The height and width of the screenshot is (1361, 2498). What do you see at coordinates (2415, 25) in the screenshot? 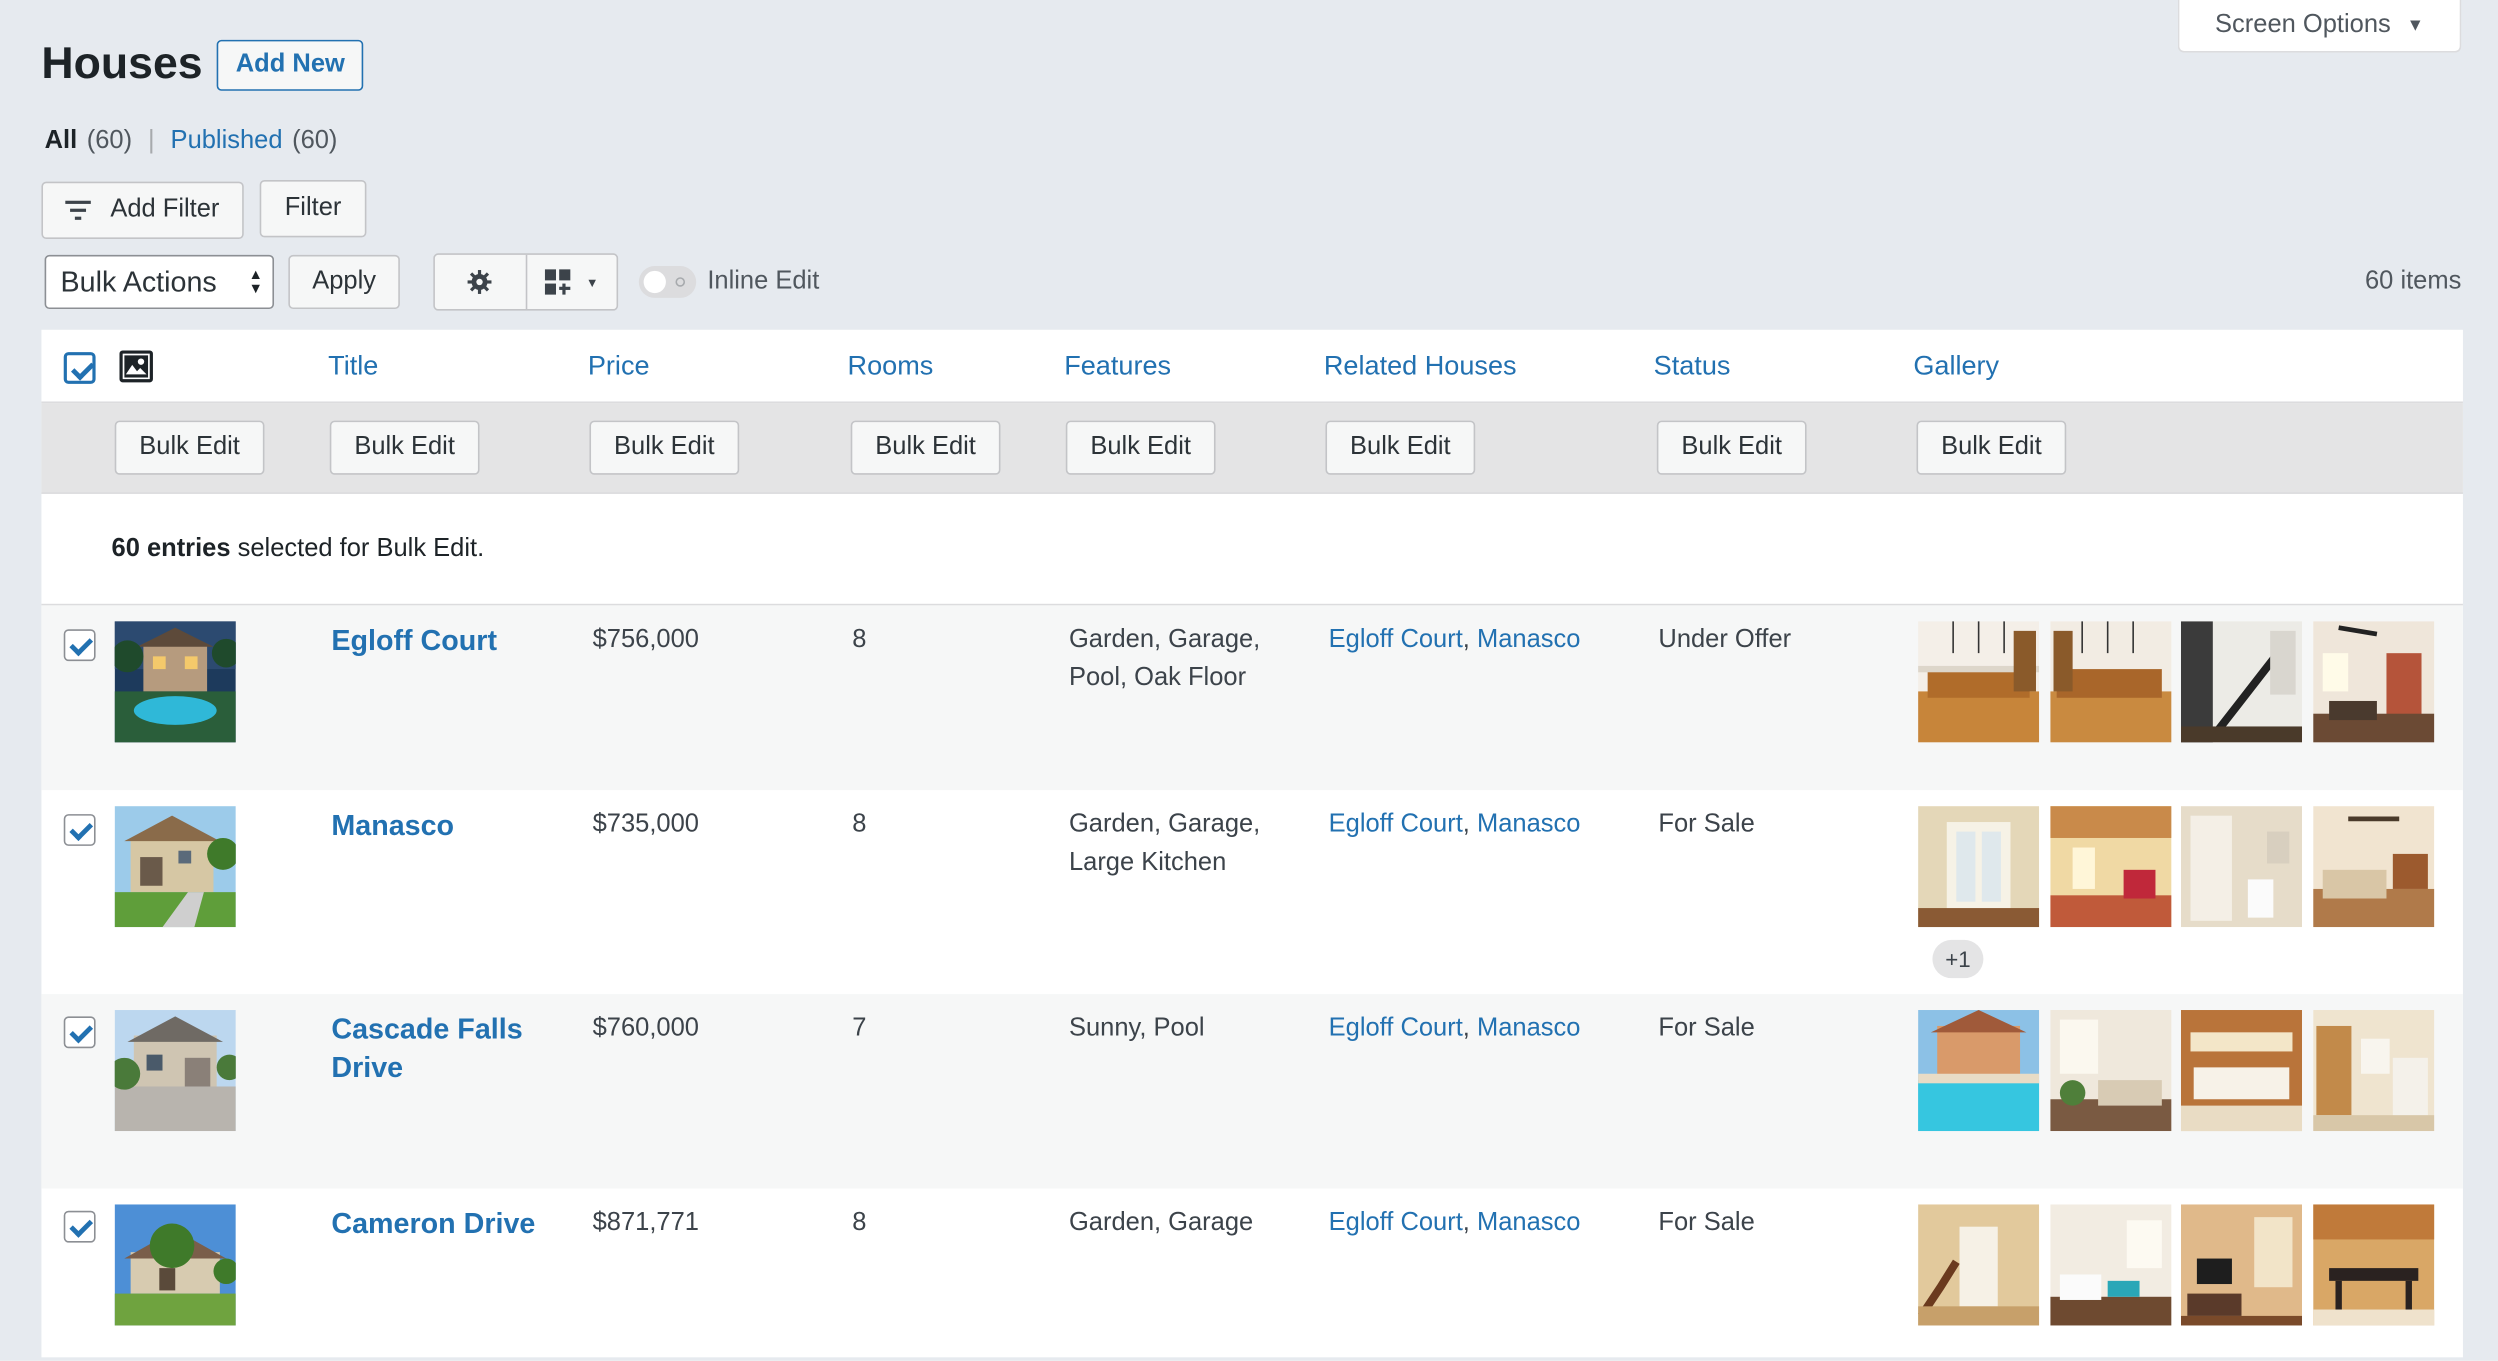
I see `caret-down-icon: ▼` at bounding box center [2415, 25].